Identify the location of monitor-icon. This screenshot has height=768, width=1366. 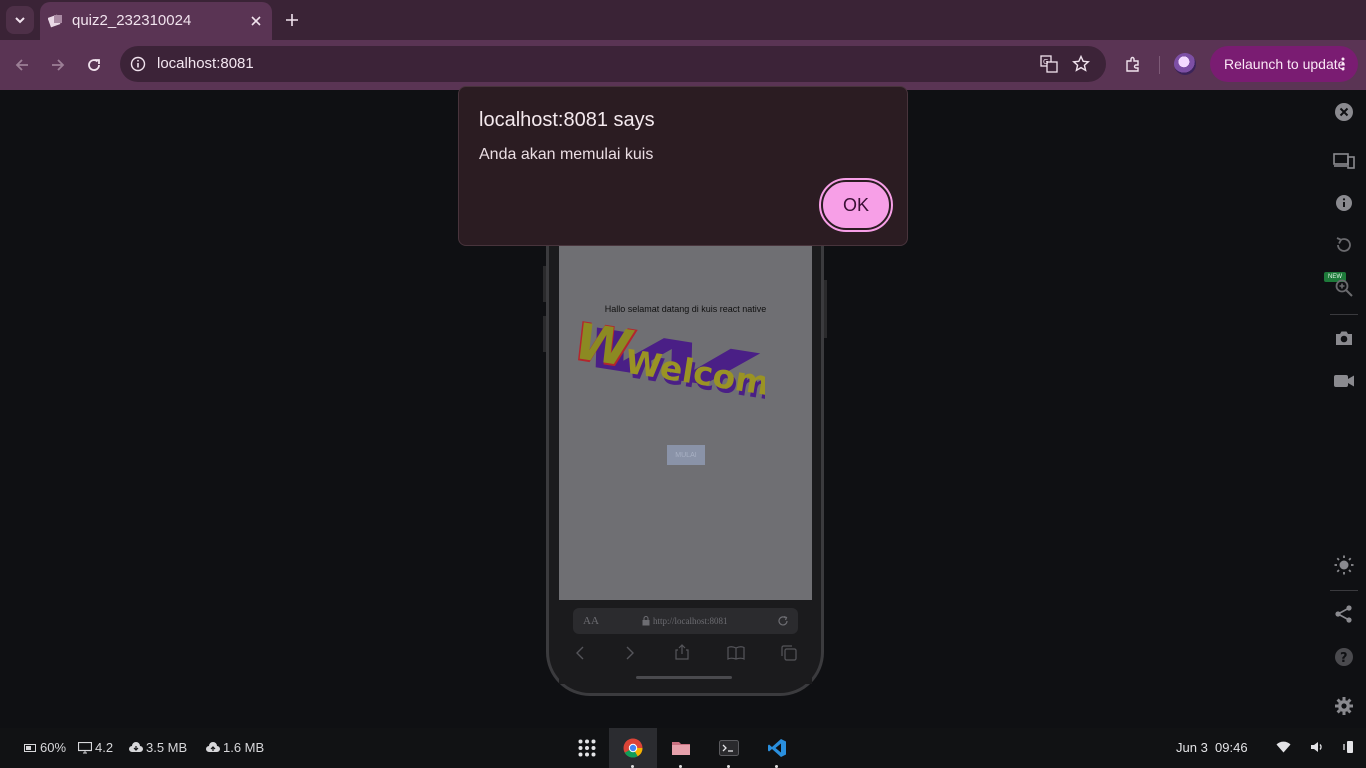
(85, 747).